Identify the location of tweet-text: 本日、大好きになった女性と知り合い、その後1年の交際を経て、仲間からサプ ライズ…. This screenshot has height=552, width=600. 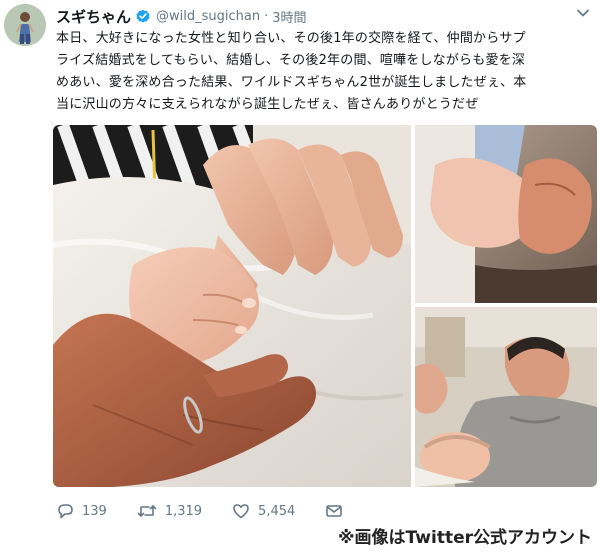
(324, 72).